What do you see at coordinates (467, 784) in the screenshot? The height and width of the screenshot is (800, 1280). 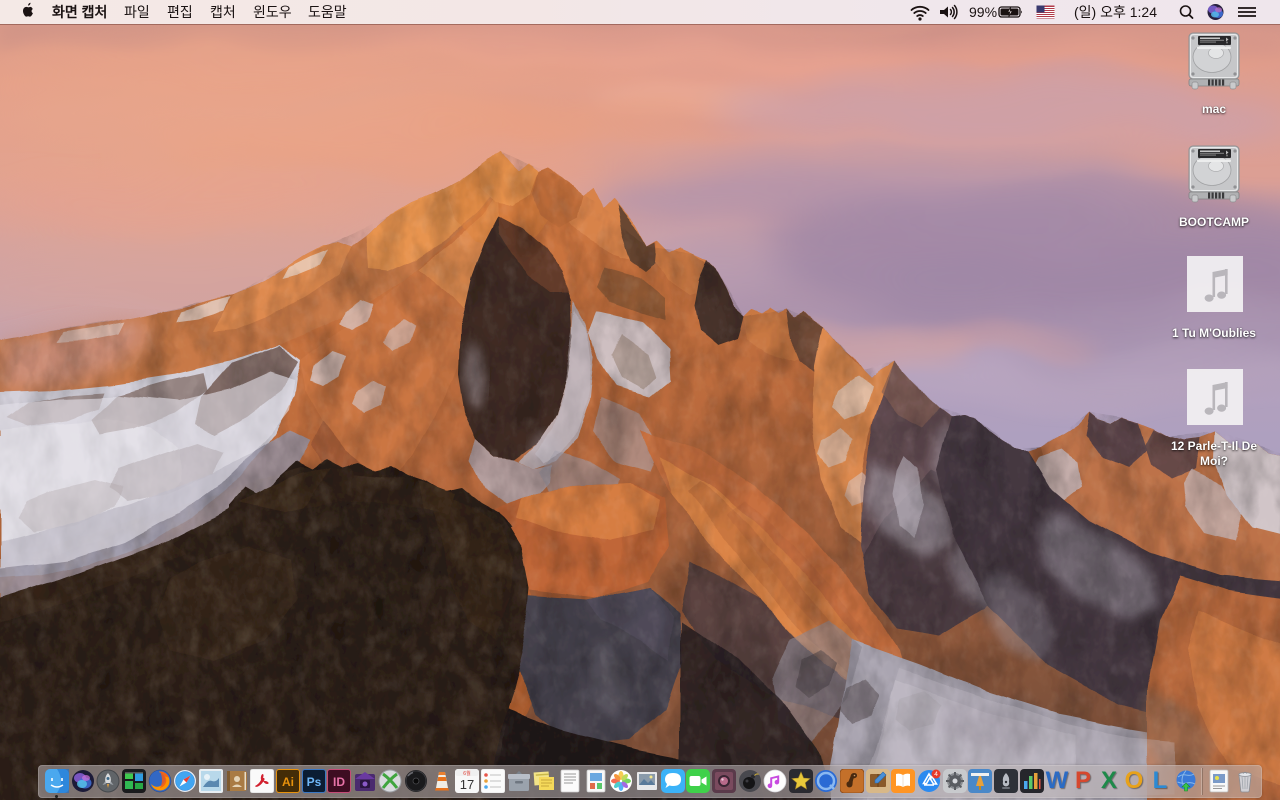 I see `svg-text: 17` at bounding box center [467, 784].